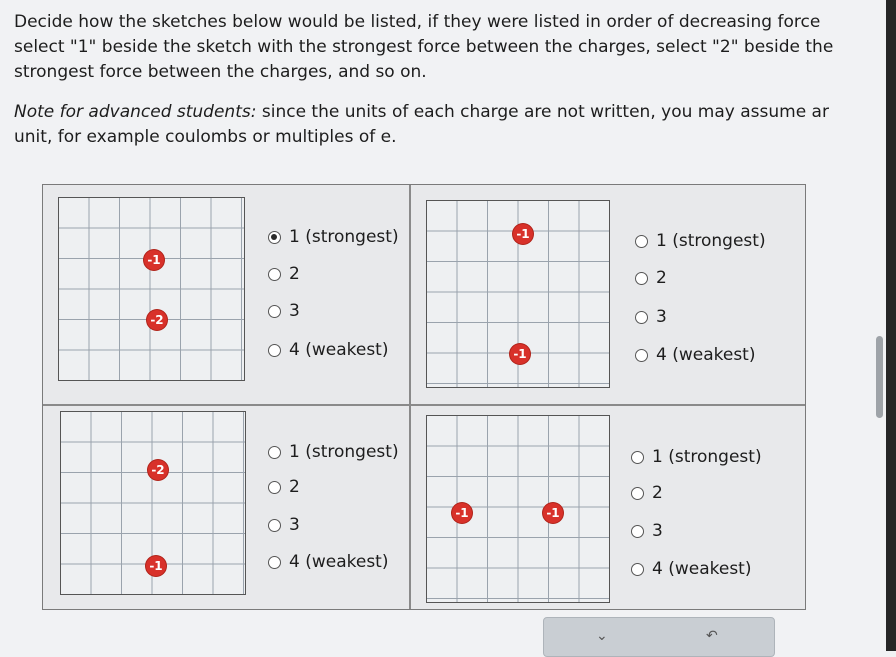 This screenshot has width=896, height=657. Describe the element at coordinates (424, 405) in the screenshot. I see `divider-horizontal` at that location.